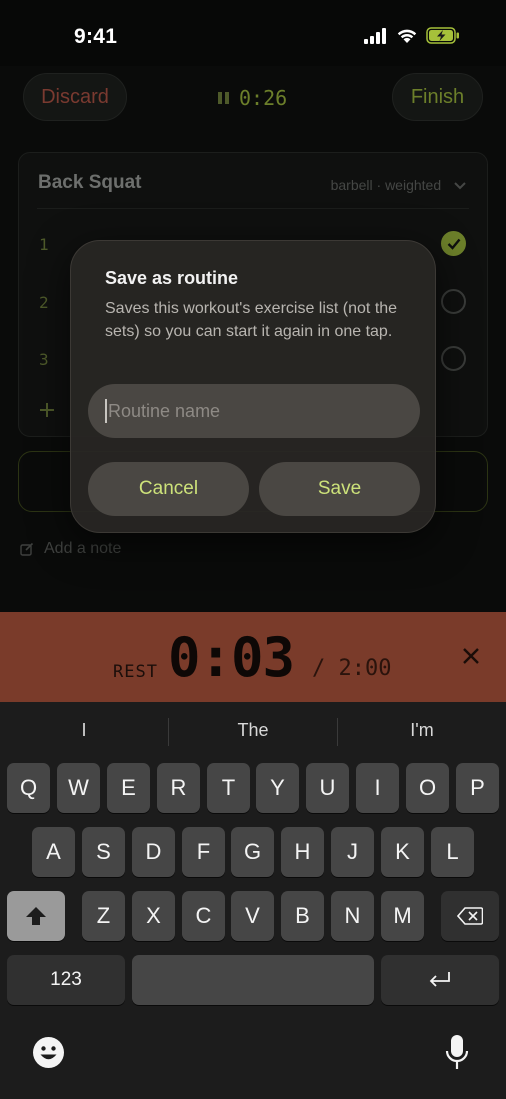  I want to click on exercise-title: Back Squat, so click(90, 182).